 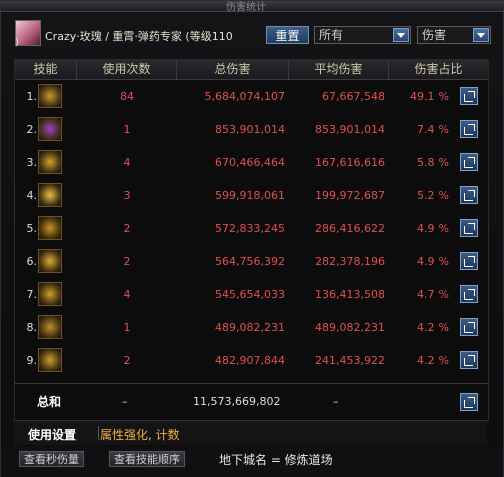 I want to click on avg-damage: 67,667,548, so click(x=353, y=96).